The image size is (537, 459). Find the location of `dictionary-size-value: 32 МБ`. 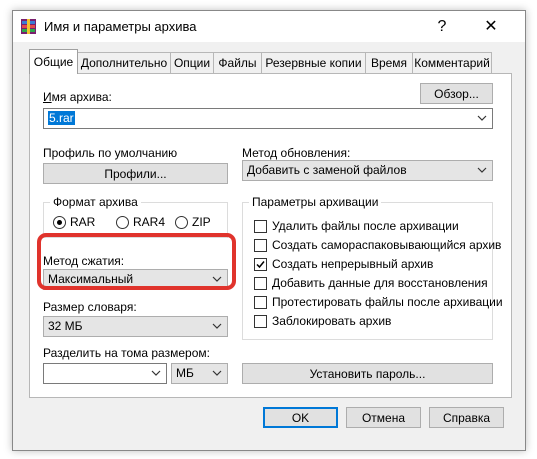

dictionary-size-value: 32 МБ is located at coordinates (65, 326).